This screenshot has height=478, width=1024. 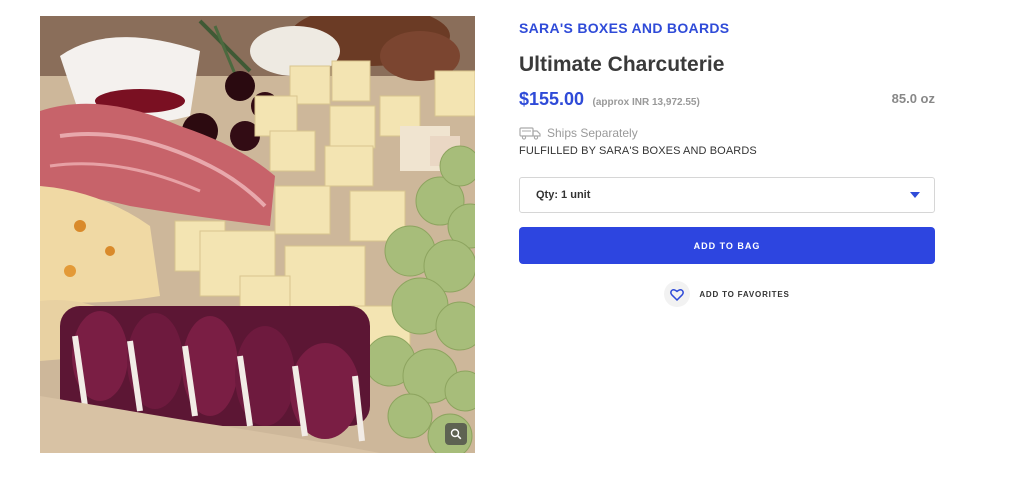 I want to click on approx-price: (approx INR 13,972.55), so click(x=646, y=102).